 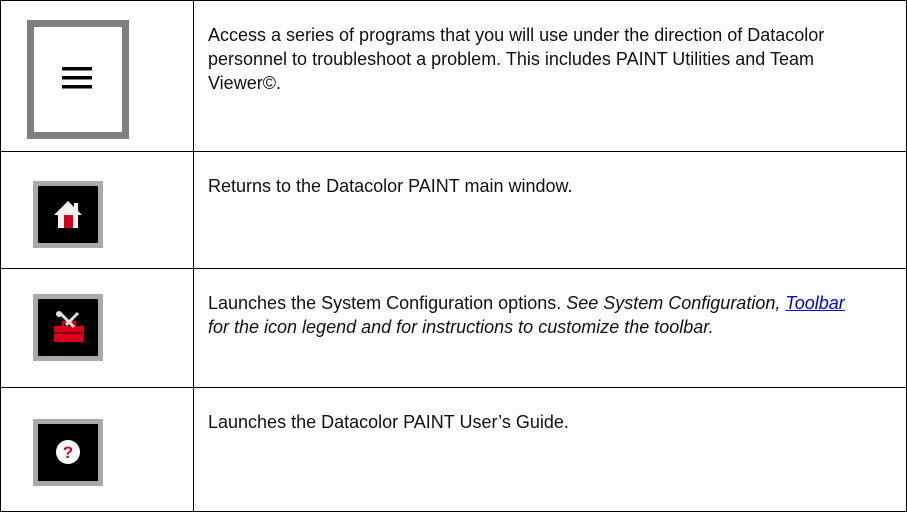 I want to click on home-icon, so click(x=68, y=214).